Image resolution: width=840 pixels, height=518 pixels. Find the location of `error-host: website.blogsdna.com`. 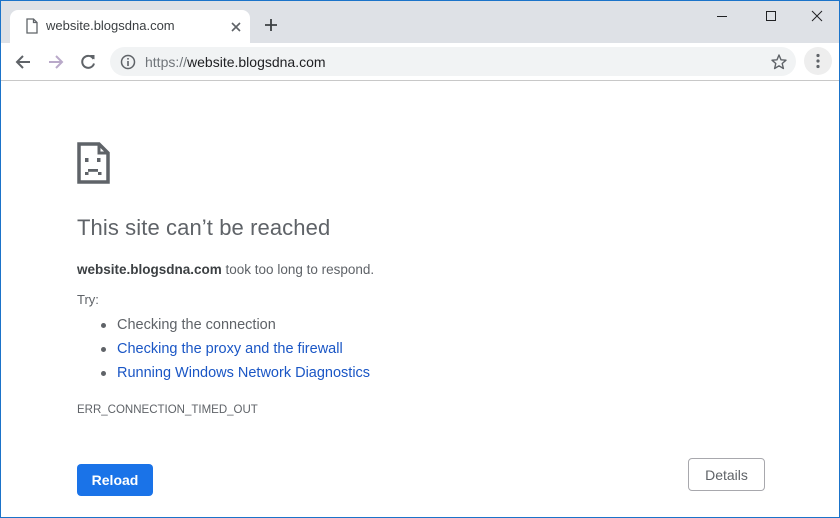

error-host: website.blogsdna.com is located at coordinates (149, 269).